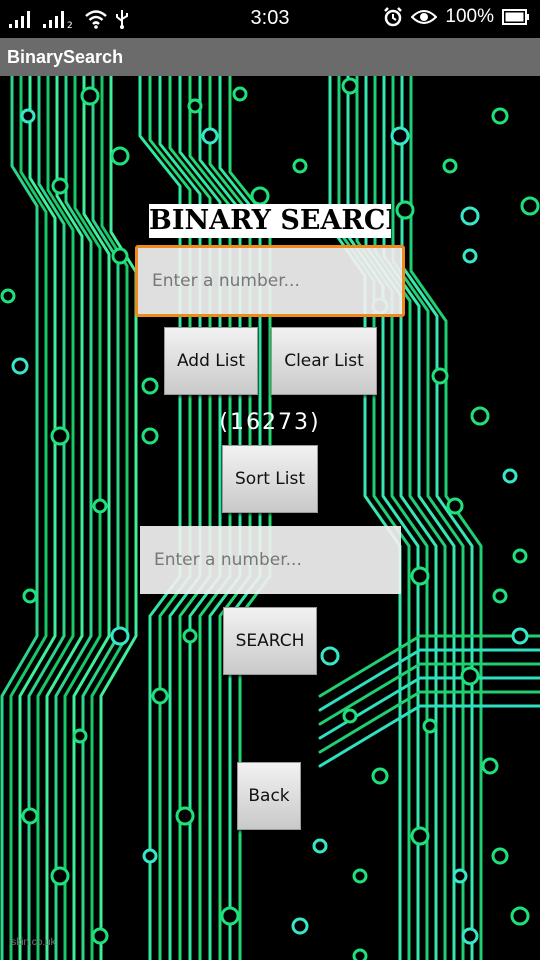  I want to click on app-title: BinarySearch, so click(65, 57).